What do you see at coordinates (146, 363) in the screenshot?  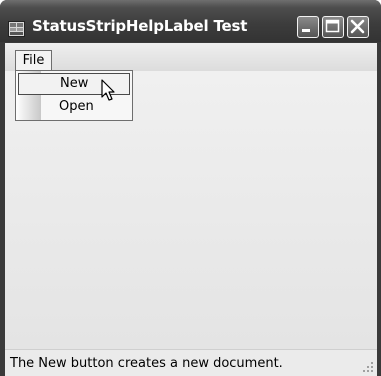 I see `status-help-label: The New button creates a new document.` at bounding box center [146, 363].